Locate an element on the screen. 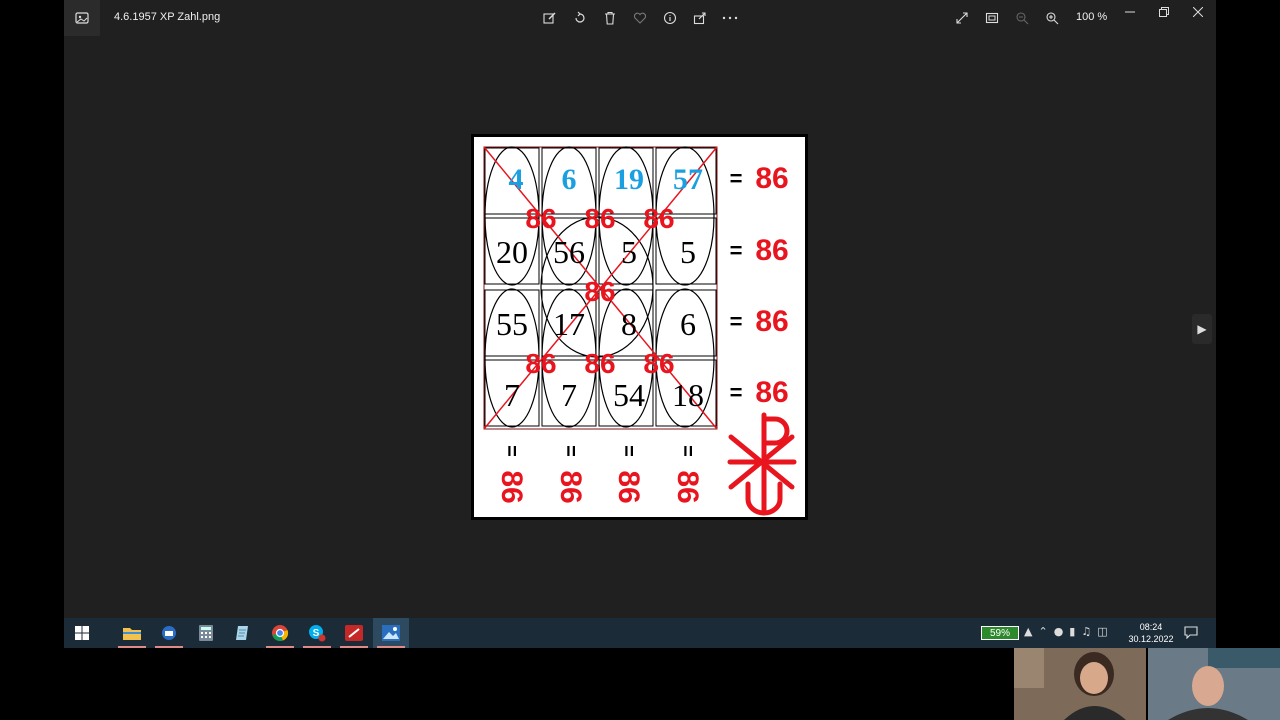  column-equals-1: = is located at coordinates (511, 451).